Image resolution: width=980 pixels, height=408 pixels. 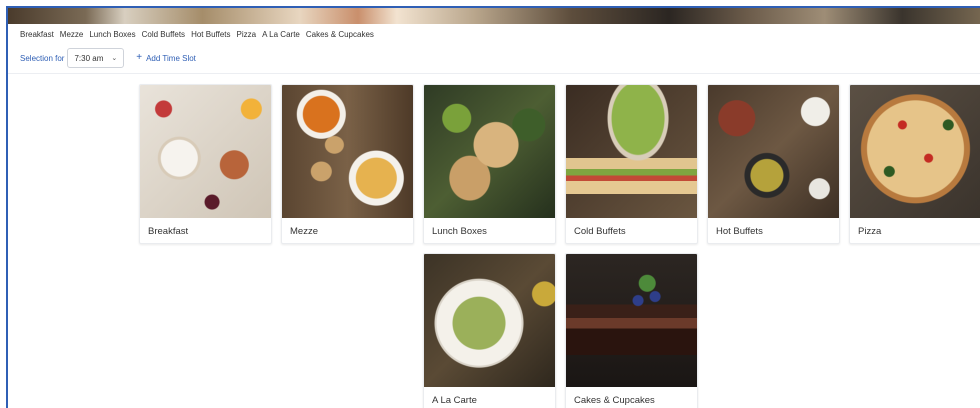 What do you see at coordinates (739, 231) in the screenshot?
I see `card-label: Hot Buffets` at bounding box center [739, 231].